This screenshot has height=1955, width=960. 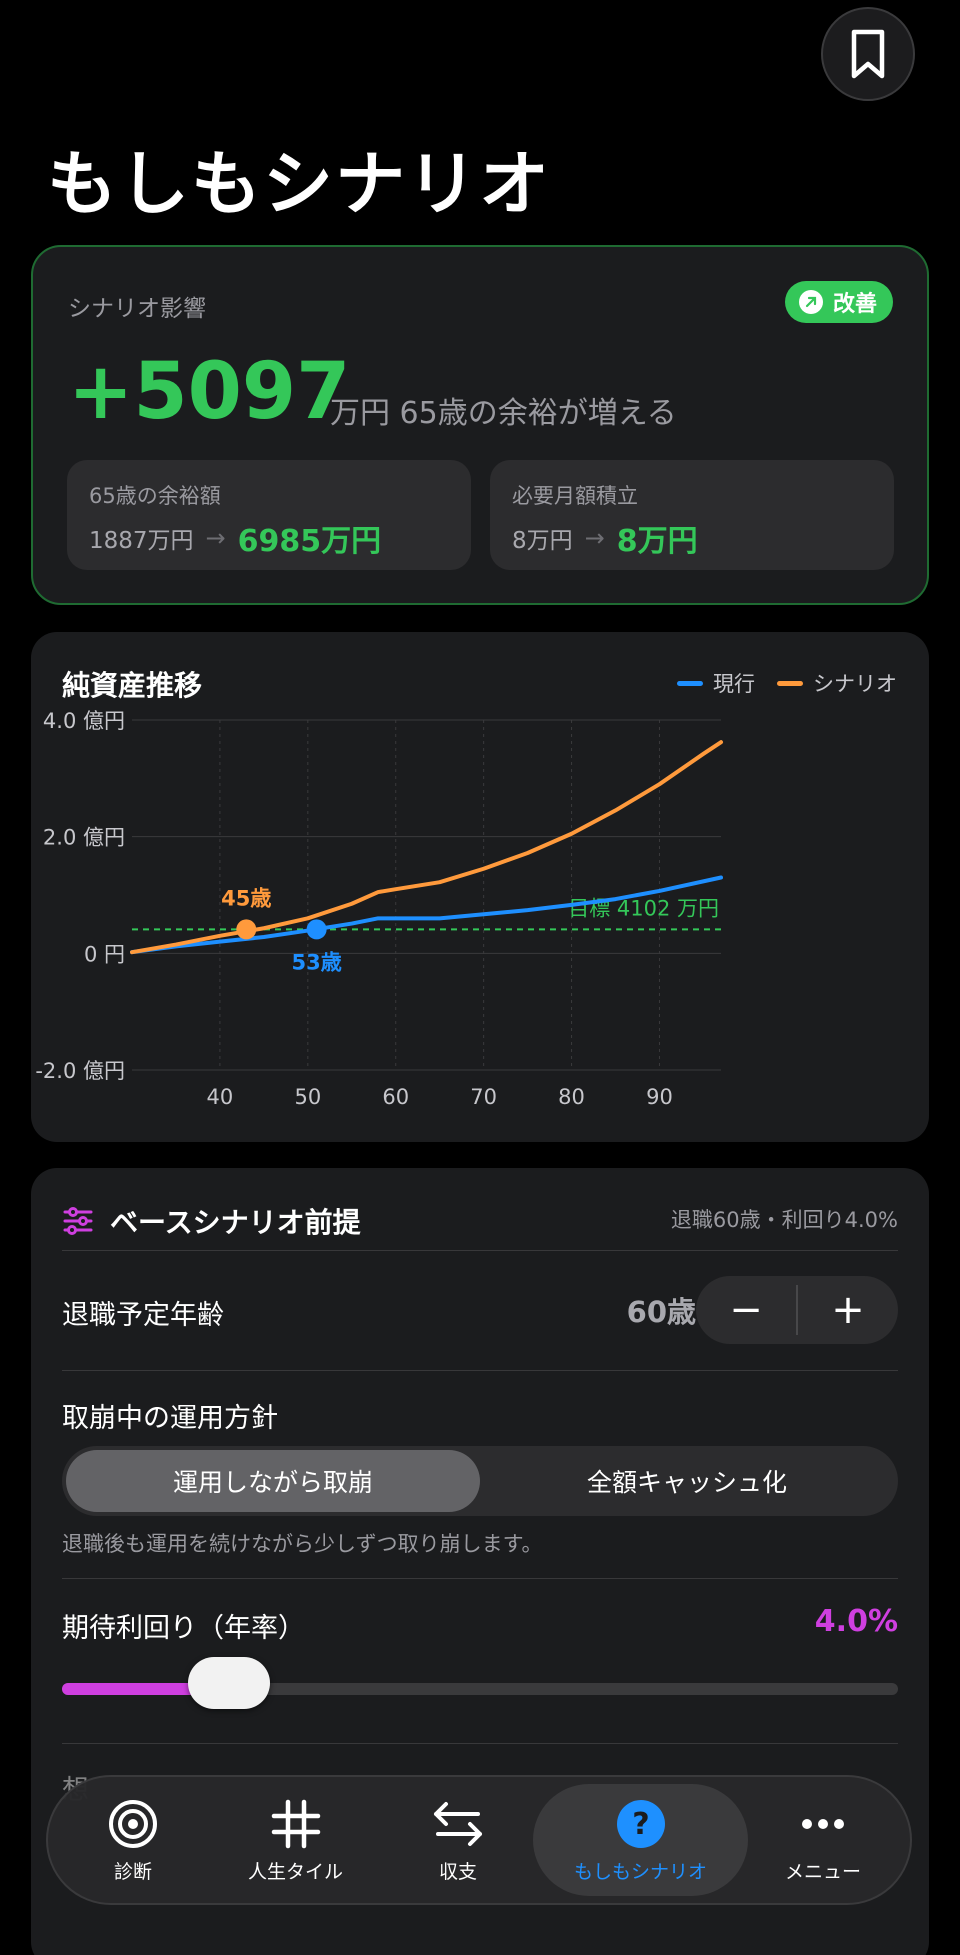 I want to click on tab-life-tiles: 人生タイル, so click(x=295, y=1840).